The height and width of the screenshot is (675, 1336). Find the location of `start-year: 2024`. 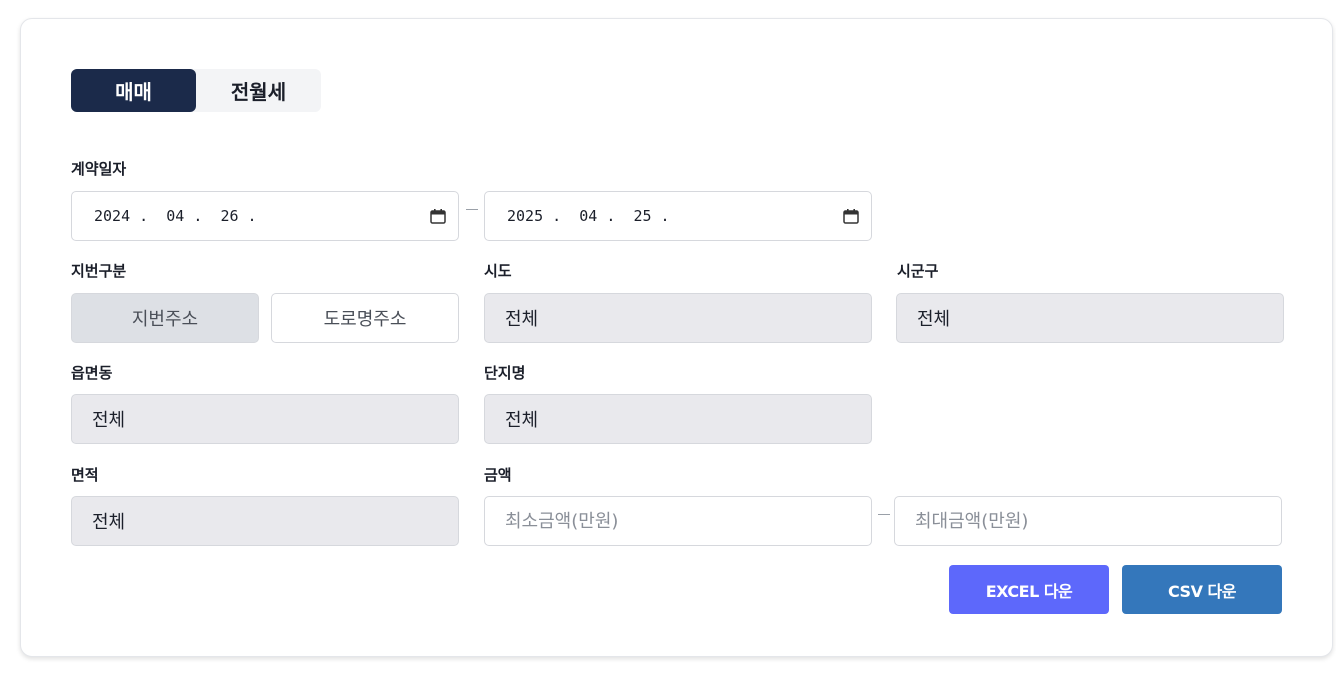

start-year: 2024 is located at coordinates (112, 216).